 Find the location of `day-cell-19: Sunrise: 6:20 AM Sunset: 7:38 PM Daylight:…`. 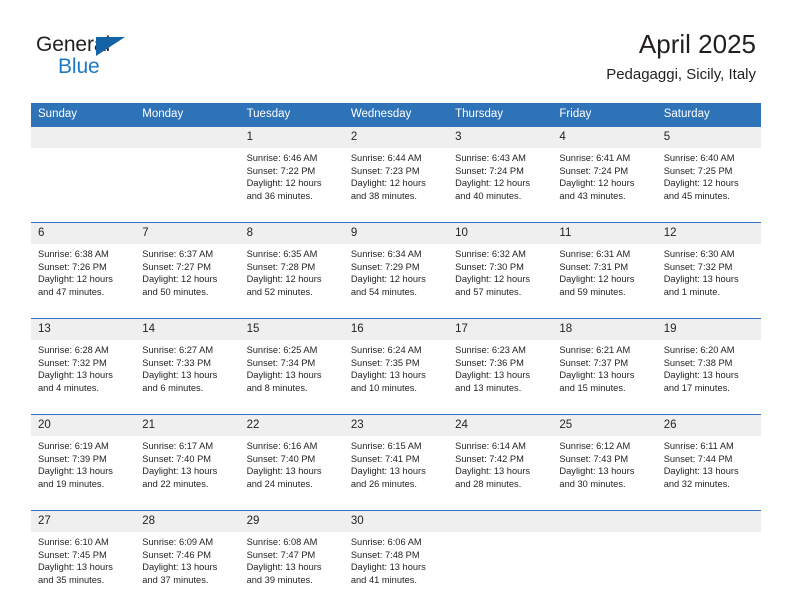

day-cell-19: Sunrise: 6:20 AM Sunset: 7:38 PM Daylight:… is located at coordinates (708, 377).